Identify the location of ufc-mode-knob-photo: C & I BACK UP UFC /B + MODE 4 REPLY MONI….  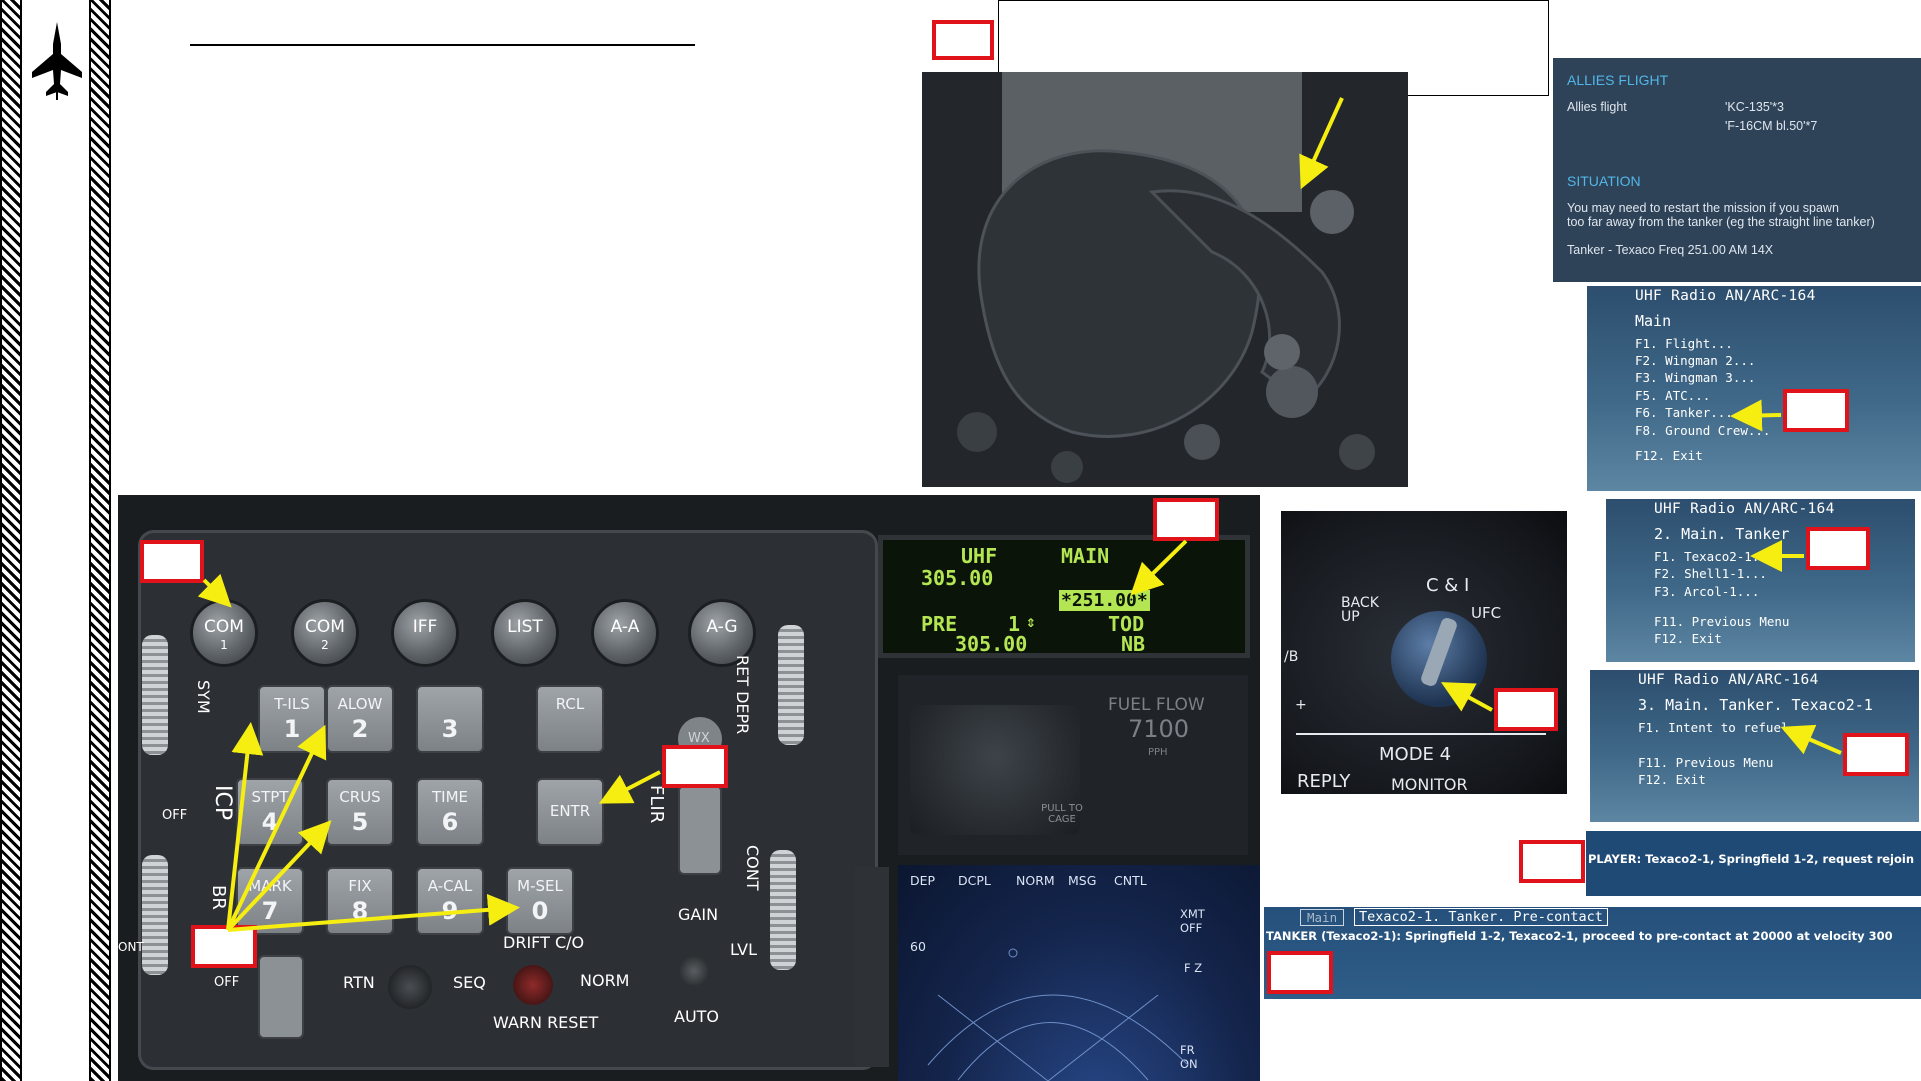
(1424, 652).